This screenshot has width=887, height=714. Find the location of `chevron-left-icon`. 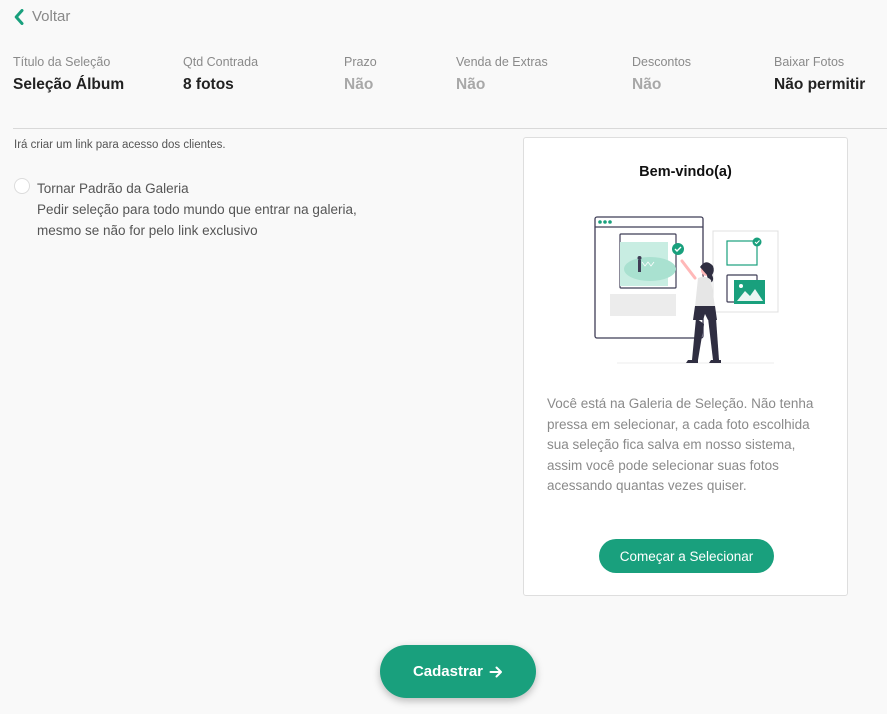

chevron-left-icon is located at coordinates (19, 16).